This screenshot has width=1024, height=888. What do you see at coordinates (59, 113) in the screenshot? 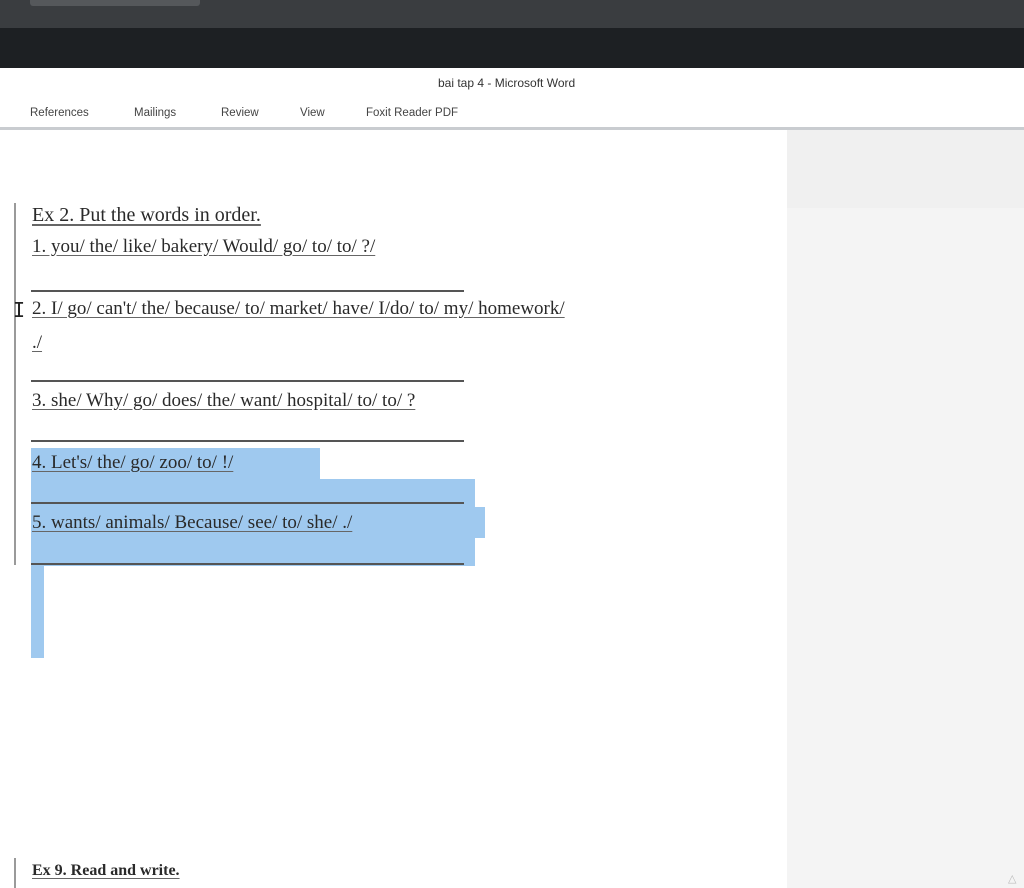
I see `tab-references: References` at bounding box center [59, 113].